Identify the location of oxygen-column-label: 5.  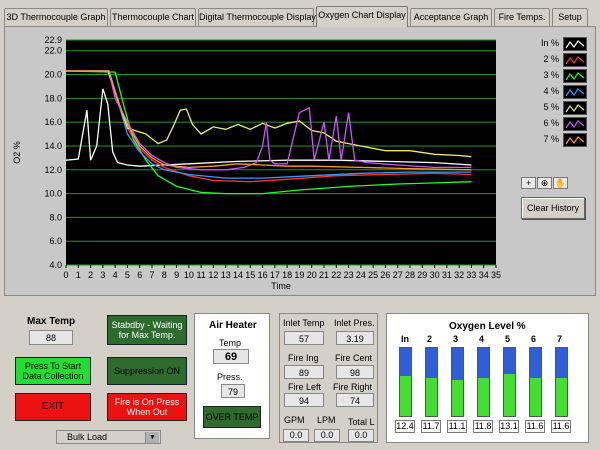
(508, 339).